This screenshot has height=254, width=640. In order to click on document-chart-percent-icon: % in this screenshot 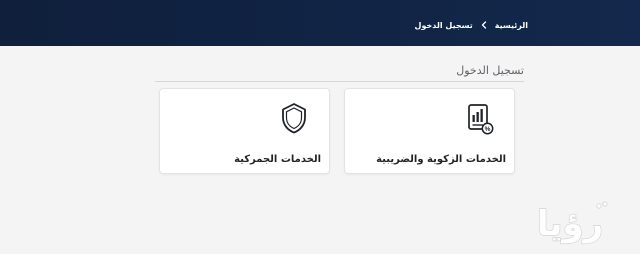, I will do `click(479, 118)`.